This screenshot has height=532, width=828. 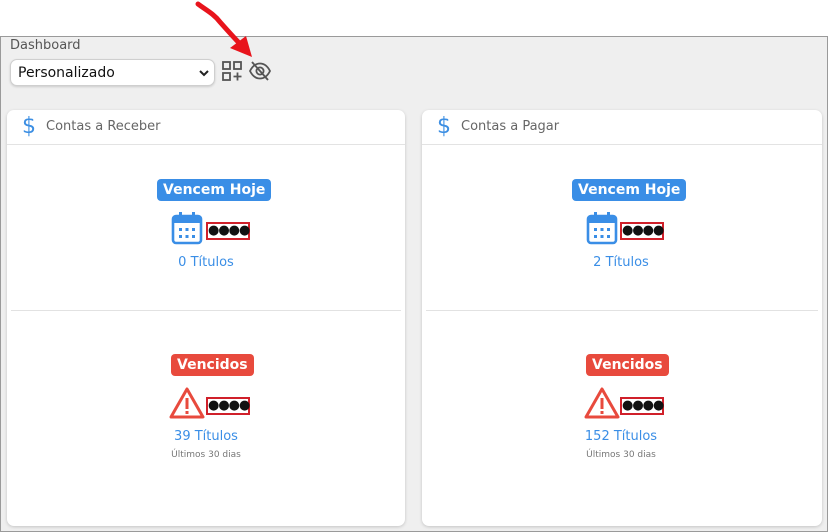 What do you see at coordinates (621, 262) in the screenshot?
I see `due-today-count-link: 2 Títulos` at bounding box center [621, 262].